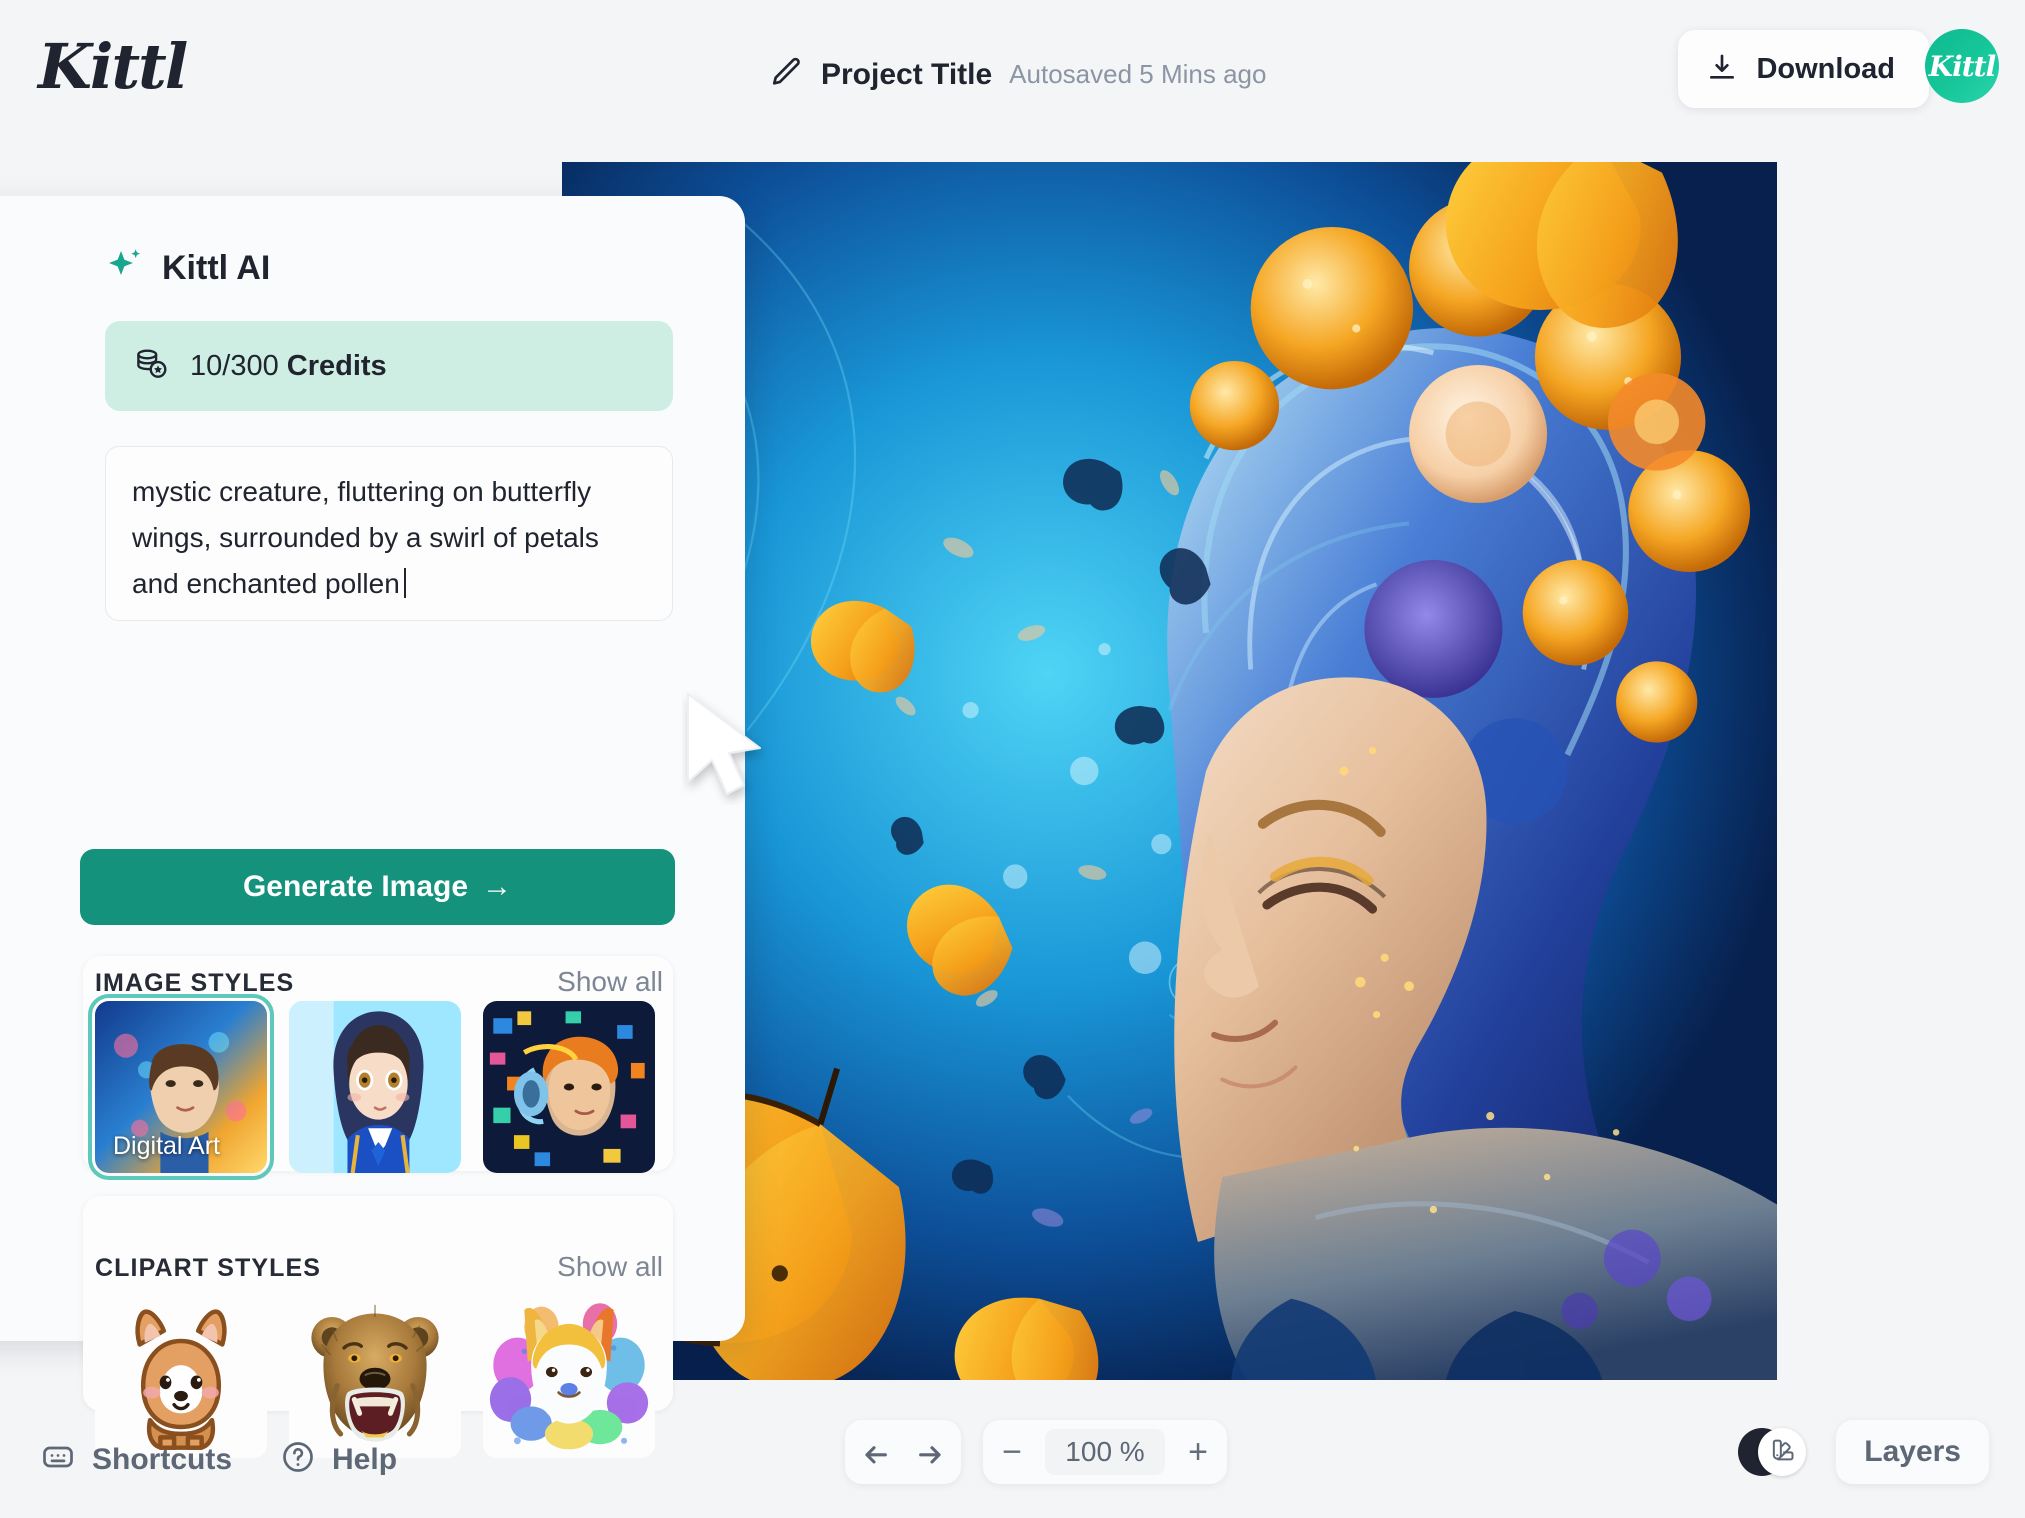 The image size is (2025, 1518). I want to click on image-styles-header: IMAGE STYLES Show all, so click(378, 982).